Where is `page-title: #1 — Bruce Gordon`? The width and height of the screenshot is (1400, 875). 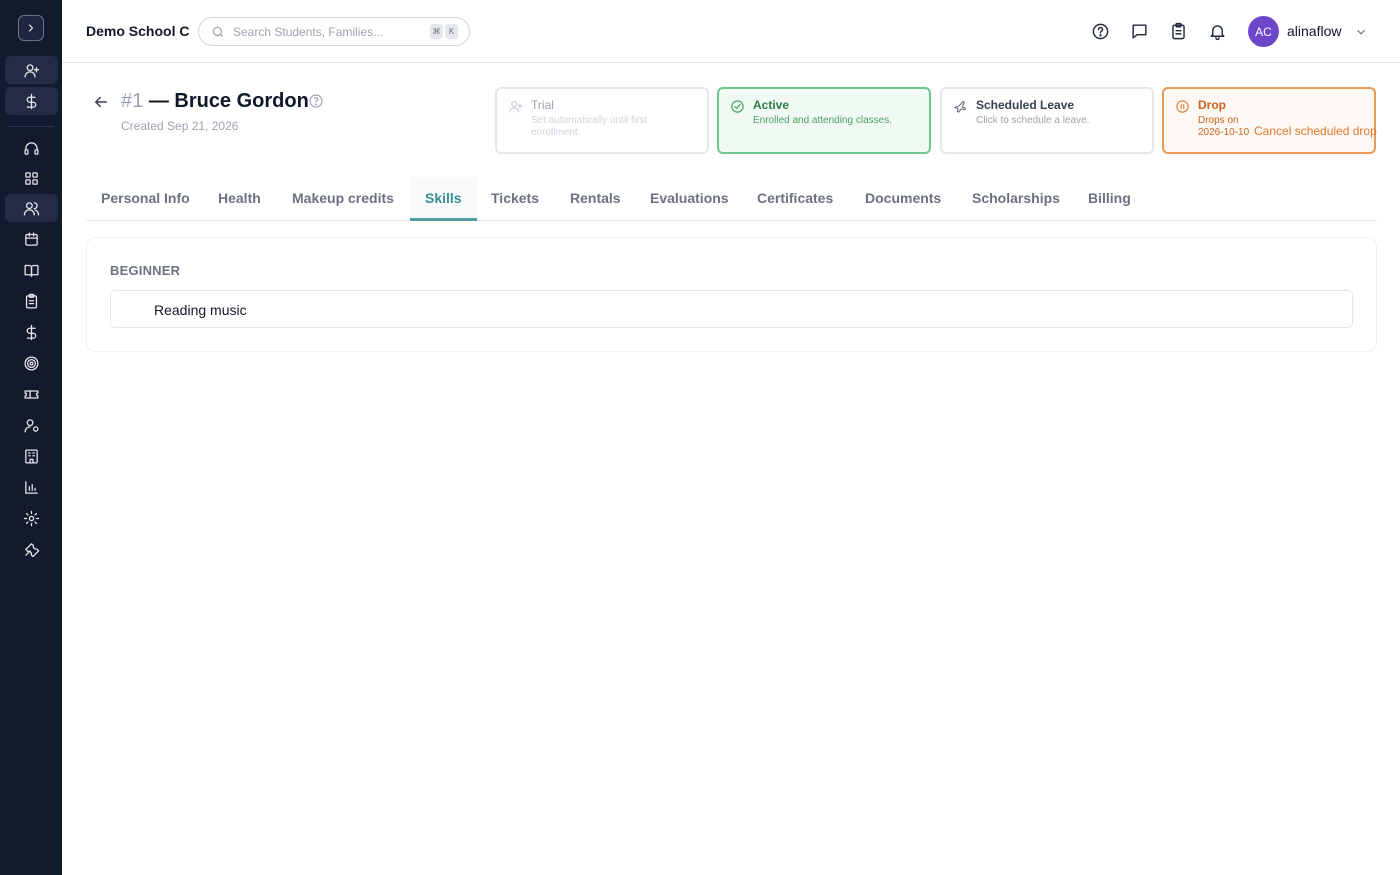
page-title: #1 — Bruce Gordon is located at coordinates (215, 101).